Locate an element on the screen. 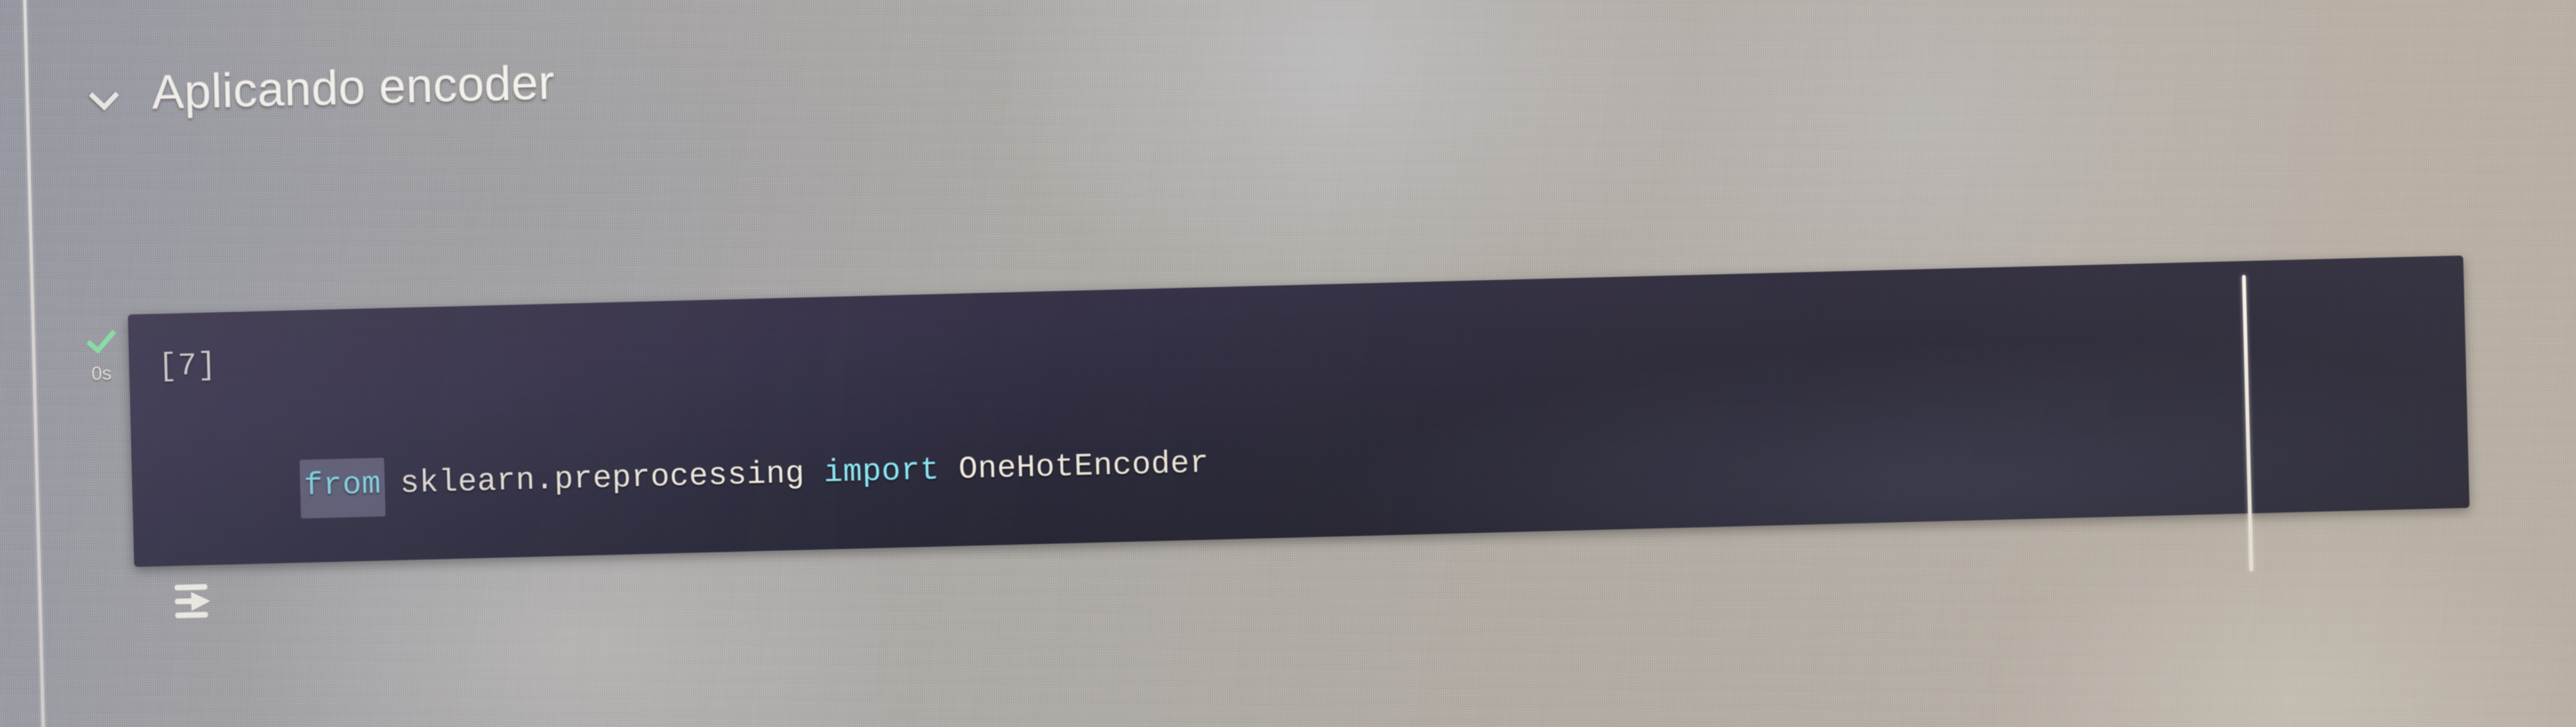 The height and width of the screenshot is (727, 2576). code-token-plain: sklearn.preprocessing is located at coordinates (603, 479).